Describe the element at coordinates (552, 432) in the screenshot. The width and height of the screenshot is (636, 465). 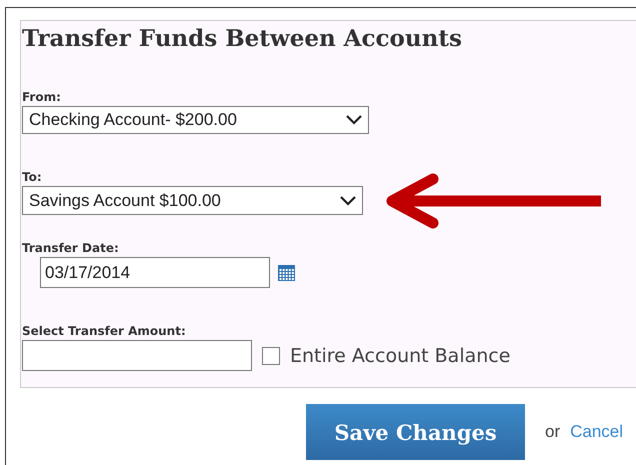
I see `or-text: or` at that location.